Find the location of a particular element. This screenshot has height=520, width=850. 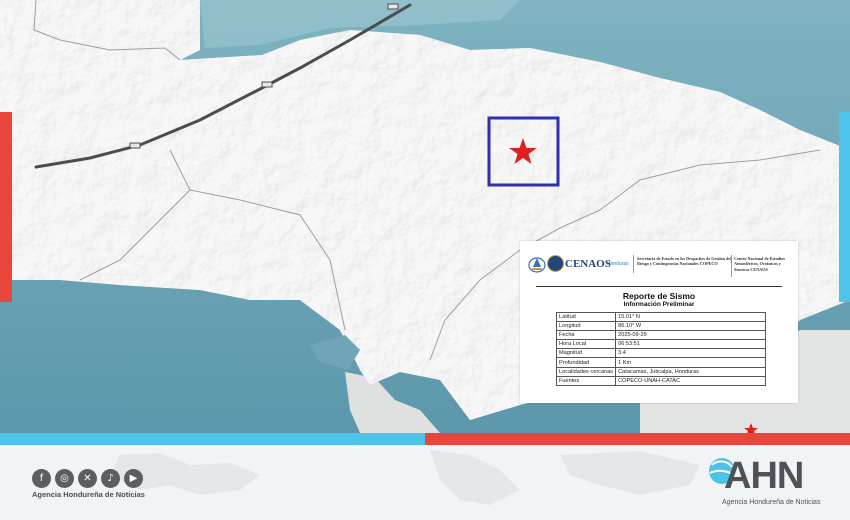

cenaos-seal-icon is located at coordinates (555, 263).